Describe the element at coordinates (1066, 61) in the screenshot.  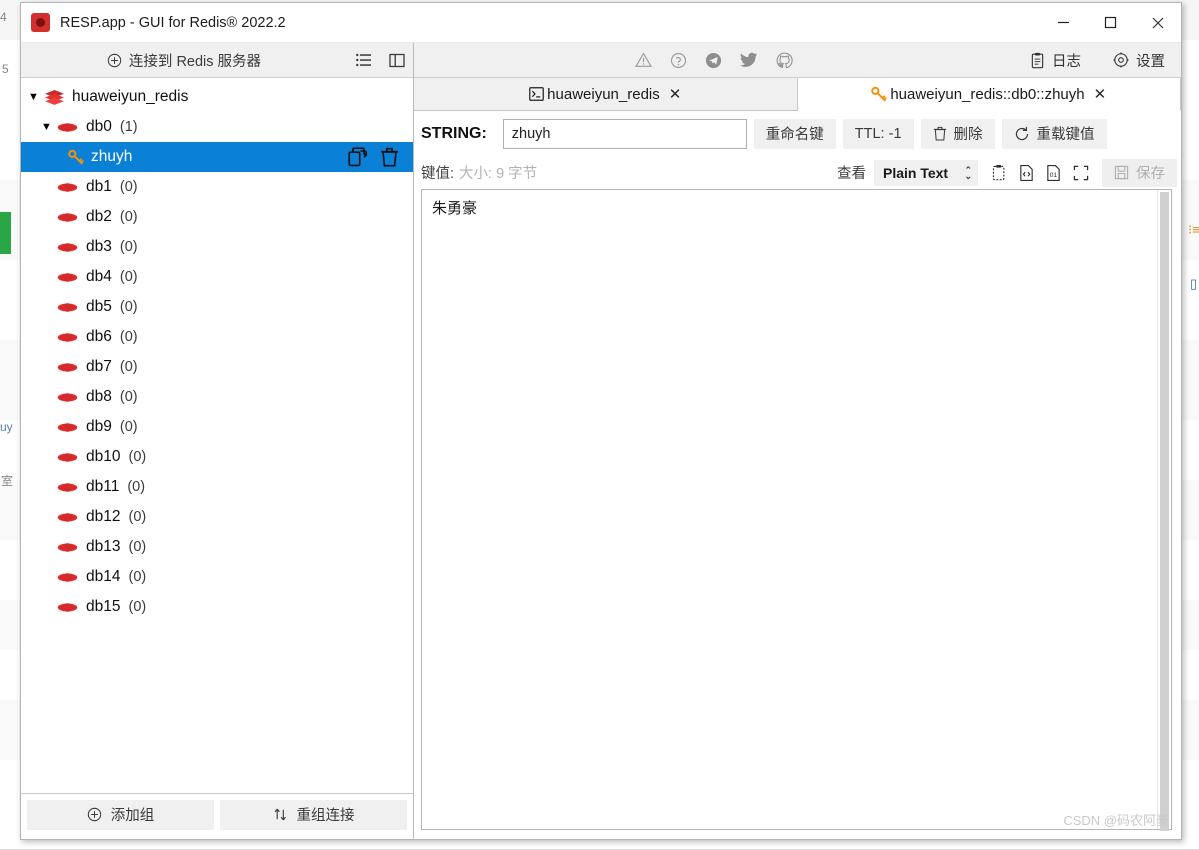
I see `log-button-label: 日志` at that location.